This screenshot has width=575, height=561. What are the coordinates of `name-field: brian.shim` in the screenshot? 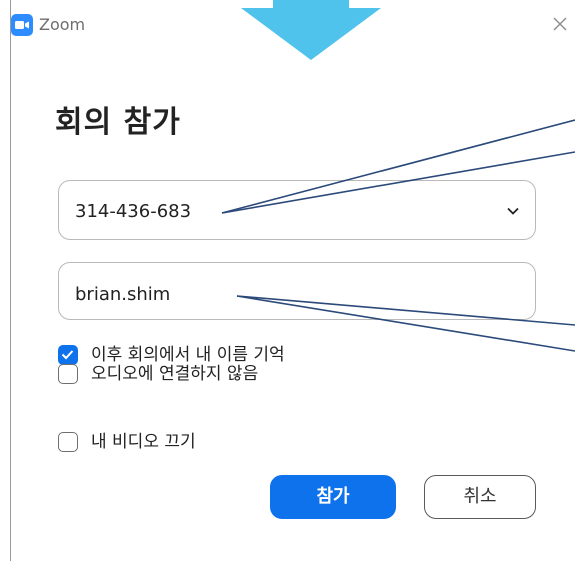 It's located at (297, 291).